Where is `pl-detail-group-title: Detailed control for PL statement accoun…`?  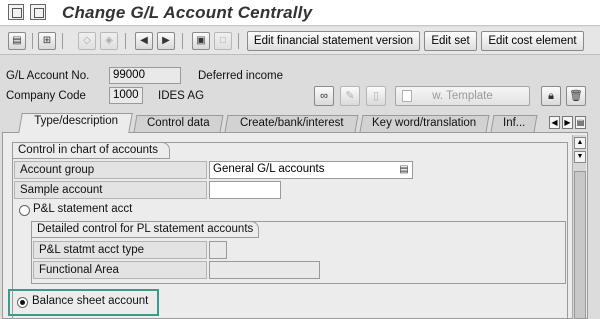
pl-detail-group-title: Detailed control for PL statement accoun… is located at coordinates (145, 229).